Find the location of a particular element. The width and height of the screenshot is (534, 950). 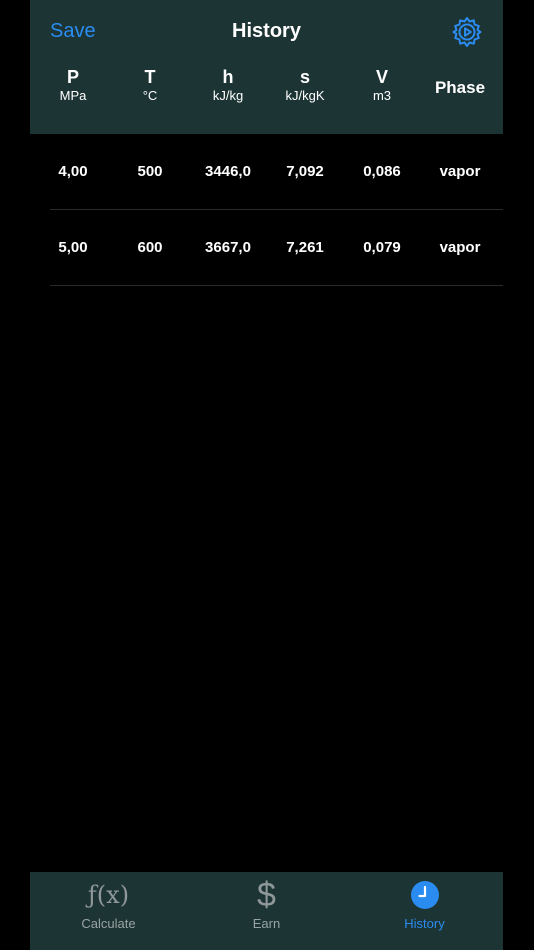

tab-label: History is located at coordinates (424, 923).